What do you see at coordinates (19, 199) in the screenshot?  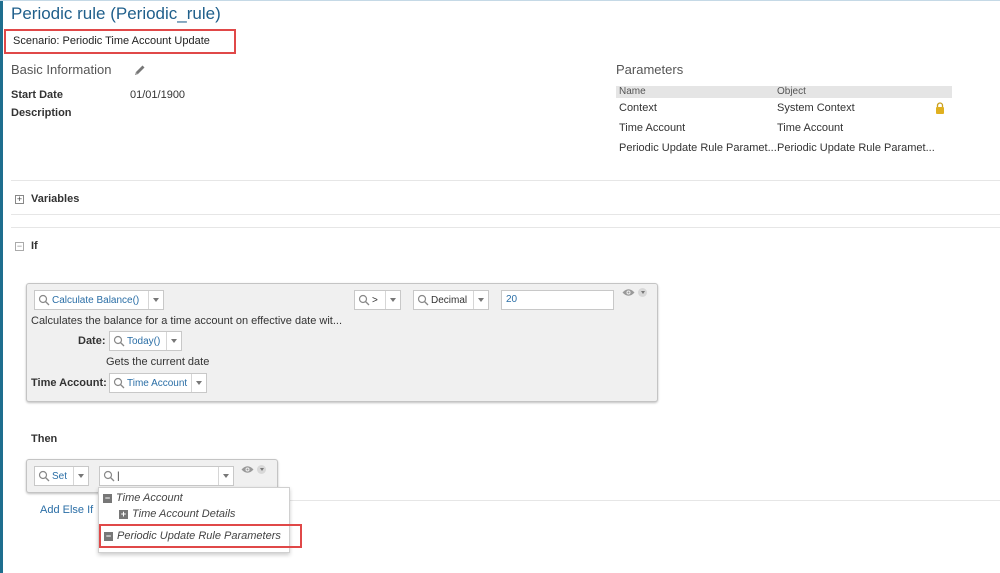 I see `variables-expand-icon: +` at bounding box center [19, 199].